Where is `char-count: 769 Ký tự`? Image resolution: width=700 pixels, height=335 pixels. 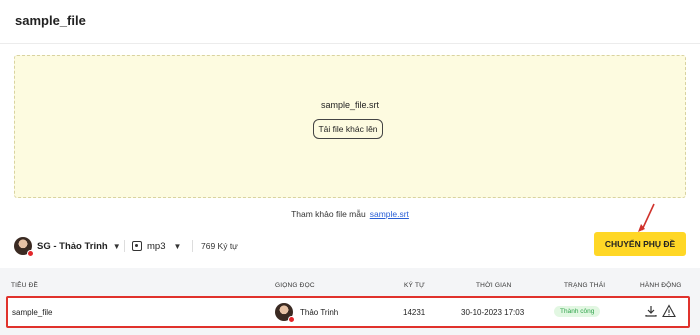
char-count: 769 Ký tự is located at coordinates (219, 246).